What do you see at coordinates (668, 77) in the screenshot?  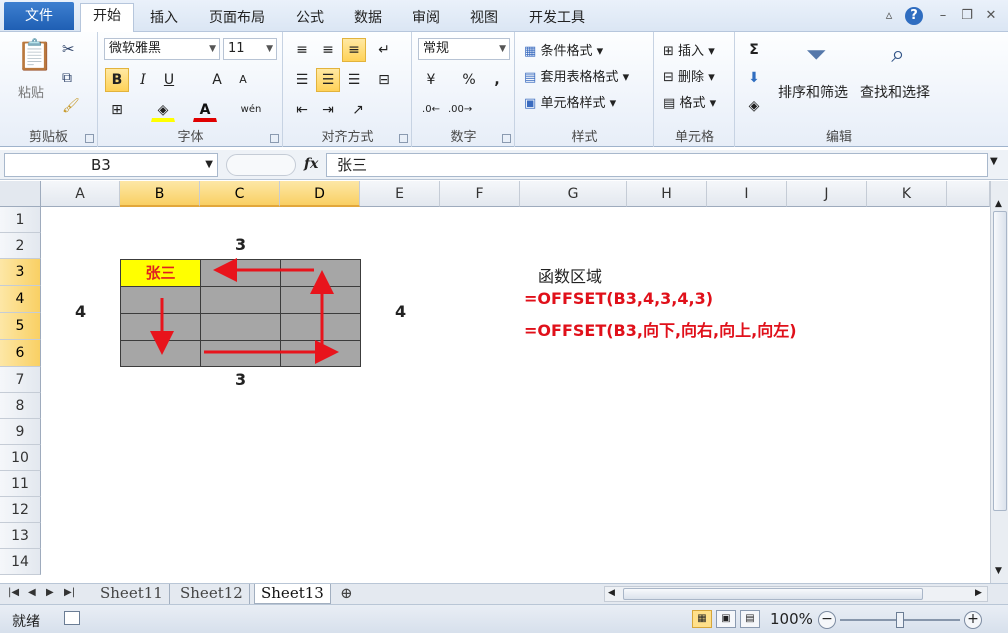 I see `delete-cells-icon: ⊟` at bounding box center [668, 77].